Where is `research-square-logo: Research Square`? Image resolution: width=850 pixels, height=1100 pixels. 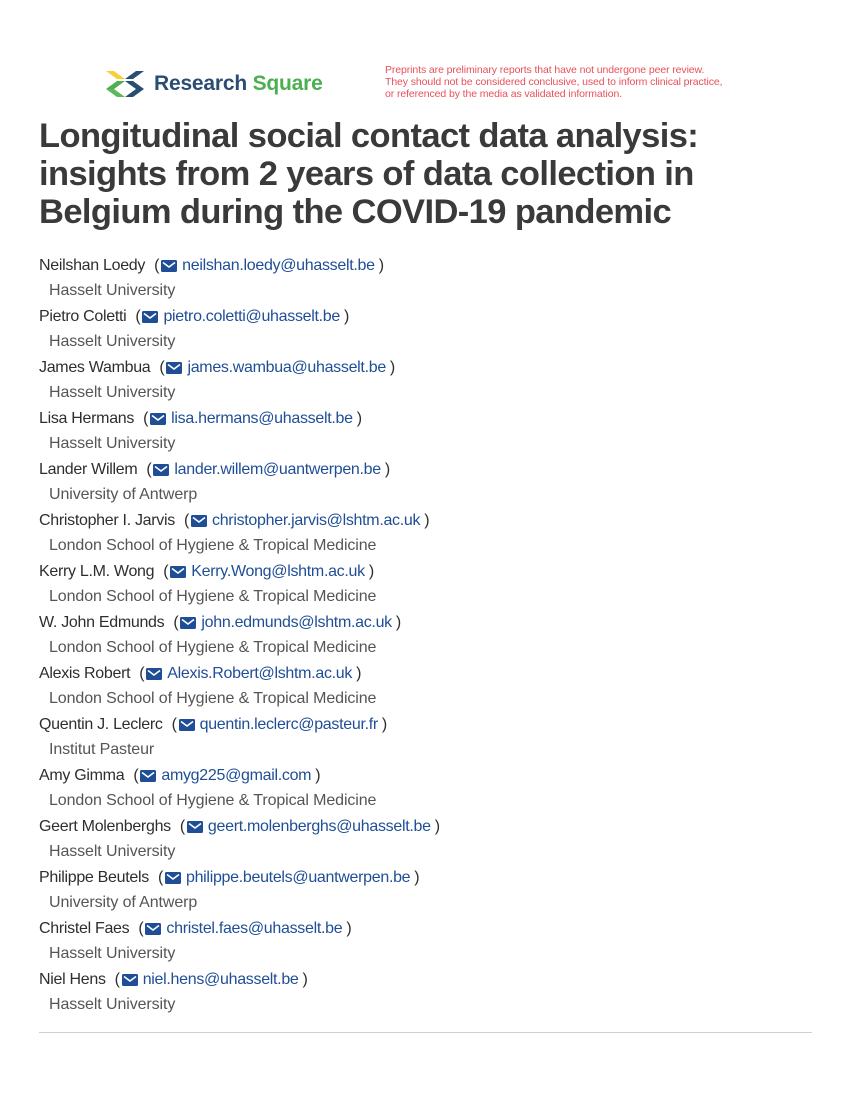
research-square-logo: Research Square is located at coordinates (213, 84).